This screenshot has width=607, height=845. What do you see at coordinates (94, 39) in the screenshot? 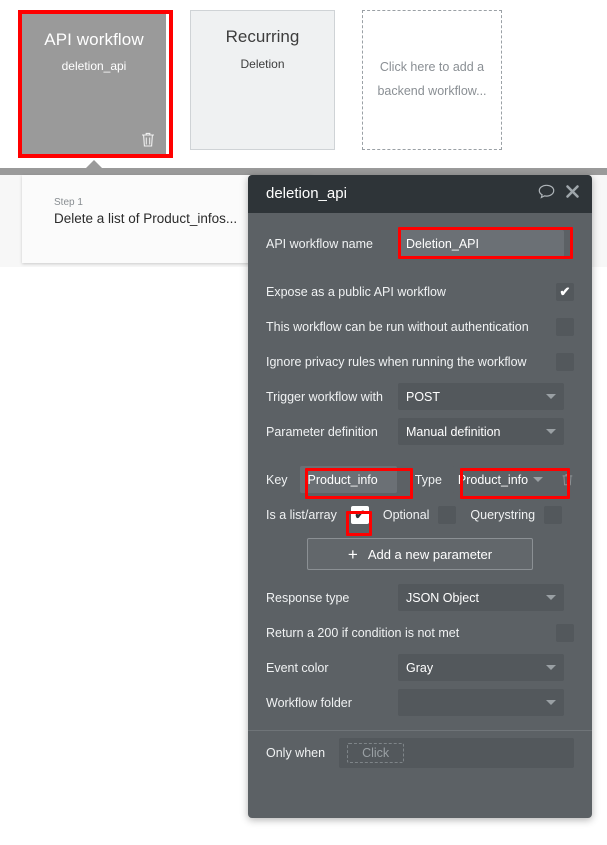
I see `workflow-card-title: API workflow` at bounding box center [94, 39].